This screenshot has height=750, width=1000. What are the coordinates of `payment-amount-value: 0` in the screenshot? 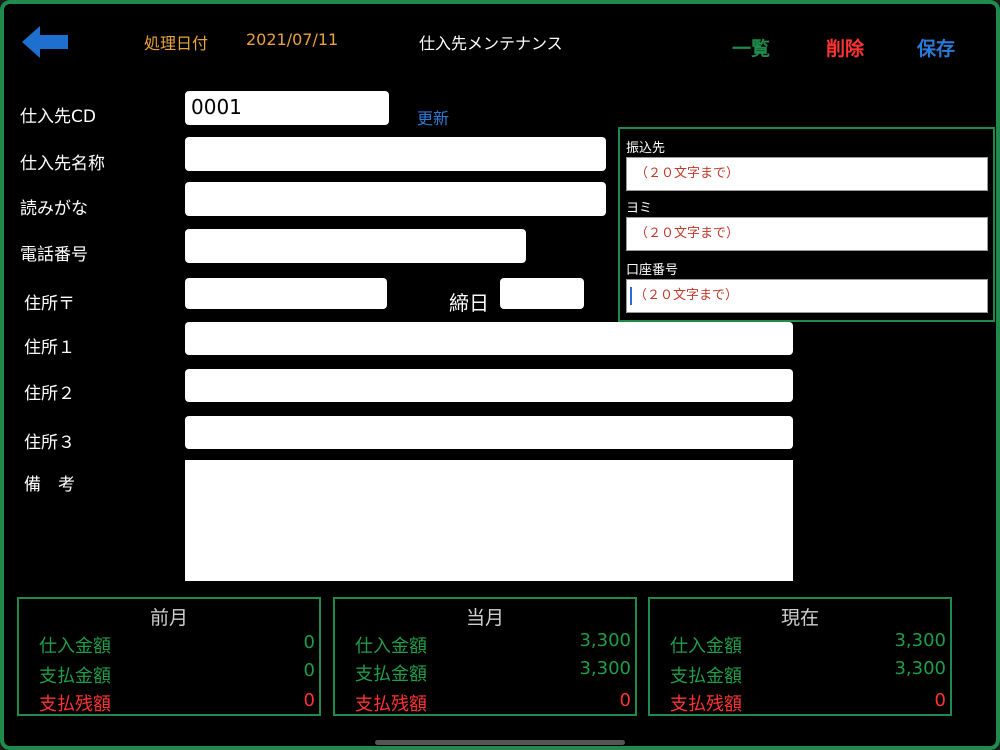 It's located at (309, 670).